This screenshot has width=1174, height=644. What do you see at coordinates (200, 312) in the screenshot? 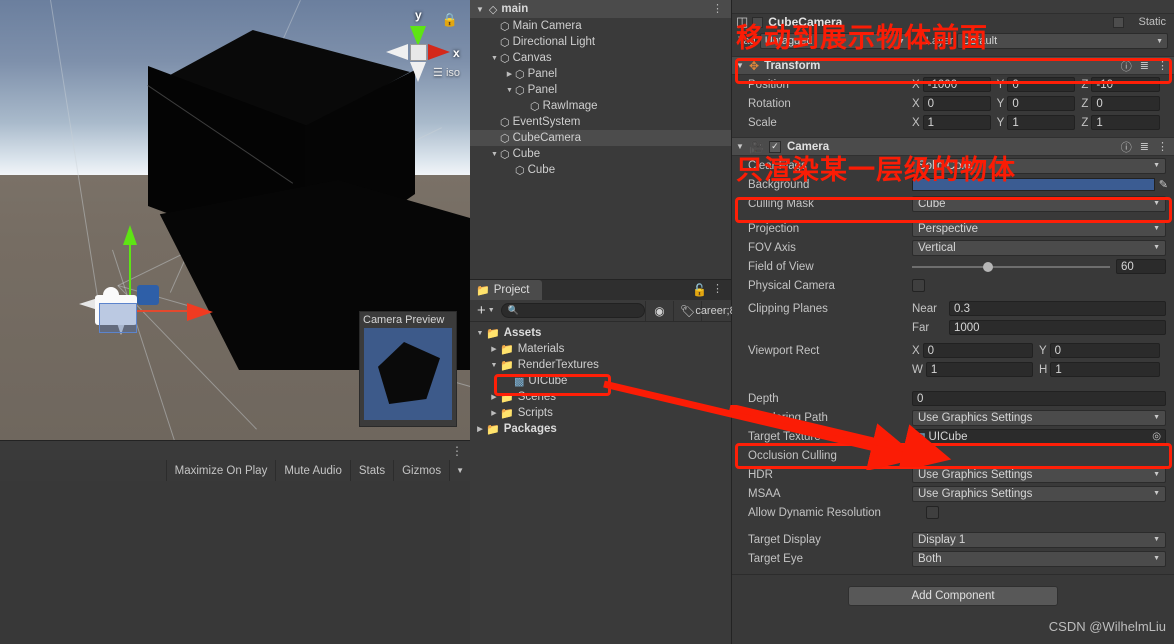
I see `gizmo-axis-x-arrow` at bounding box center [200, 312].